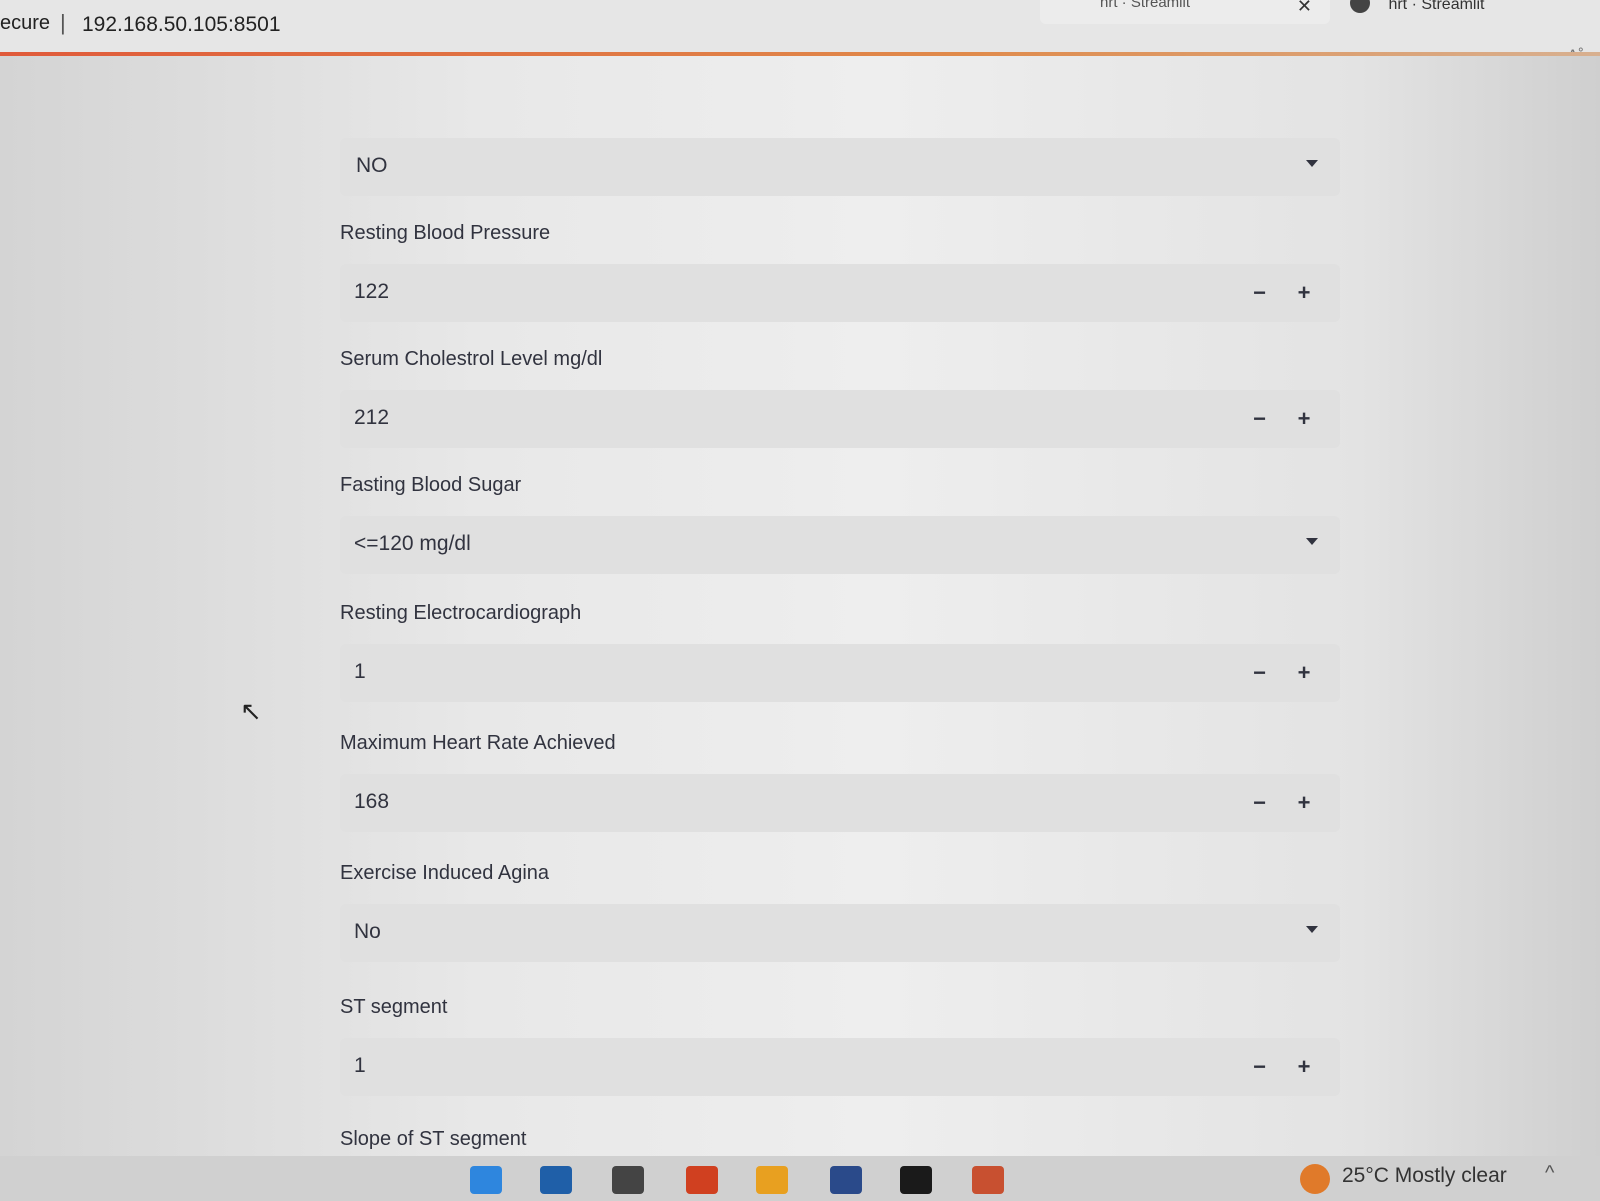 This screenshot has width=1600, height=1201. Describe the element at coordinates (461, 613) in the screenshot. I see `ecg-label: Resting Electrocardiograph` at that location.